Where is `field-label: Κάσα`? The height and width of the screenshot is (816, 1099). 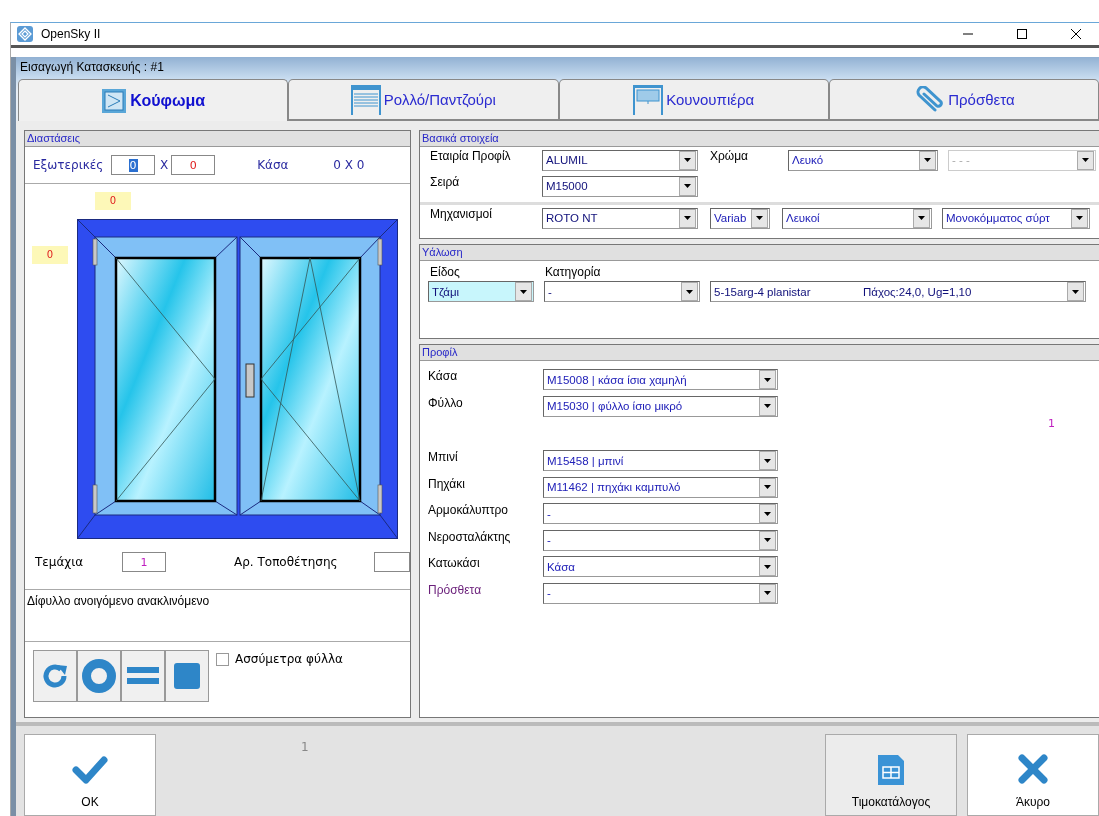
field-label: Κάσα is located at coordinates (443, 376).